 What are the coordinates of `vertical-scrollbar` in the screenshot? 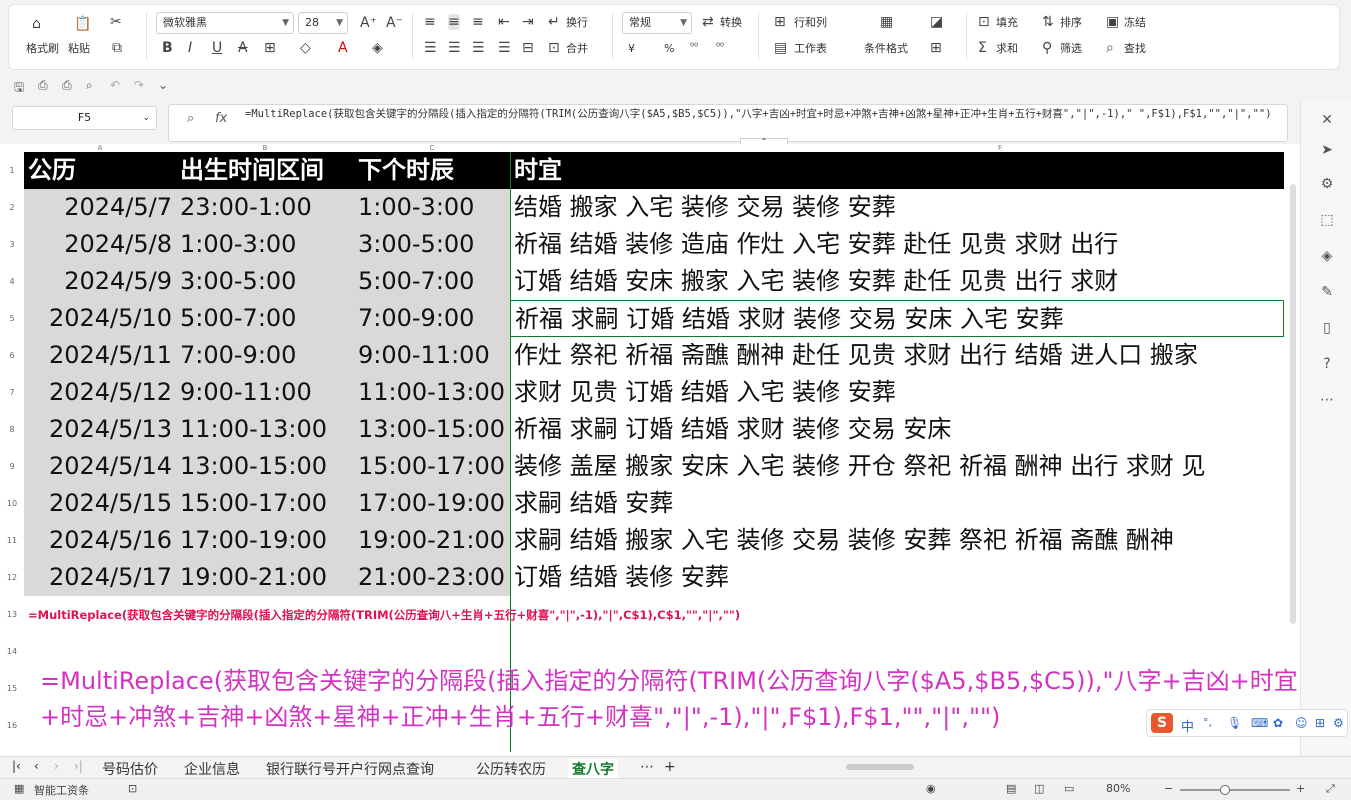 It's located at (1293, 404).